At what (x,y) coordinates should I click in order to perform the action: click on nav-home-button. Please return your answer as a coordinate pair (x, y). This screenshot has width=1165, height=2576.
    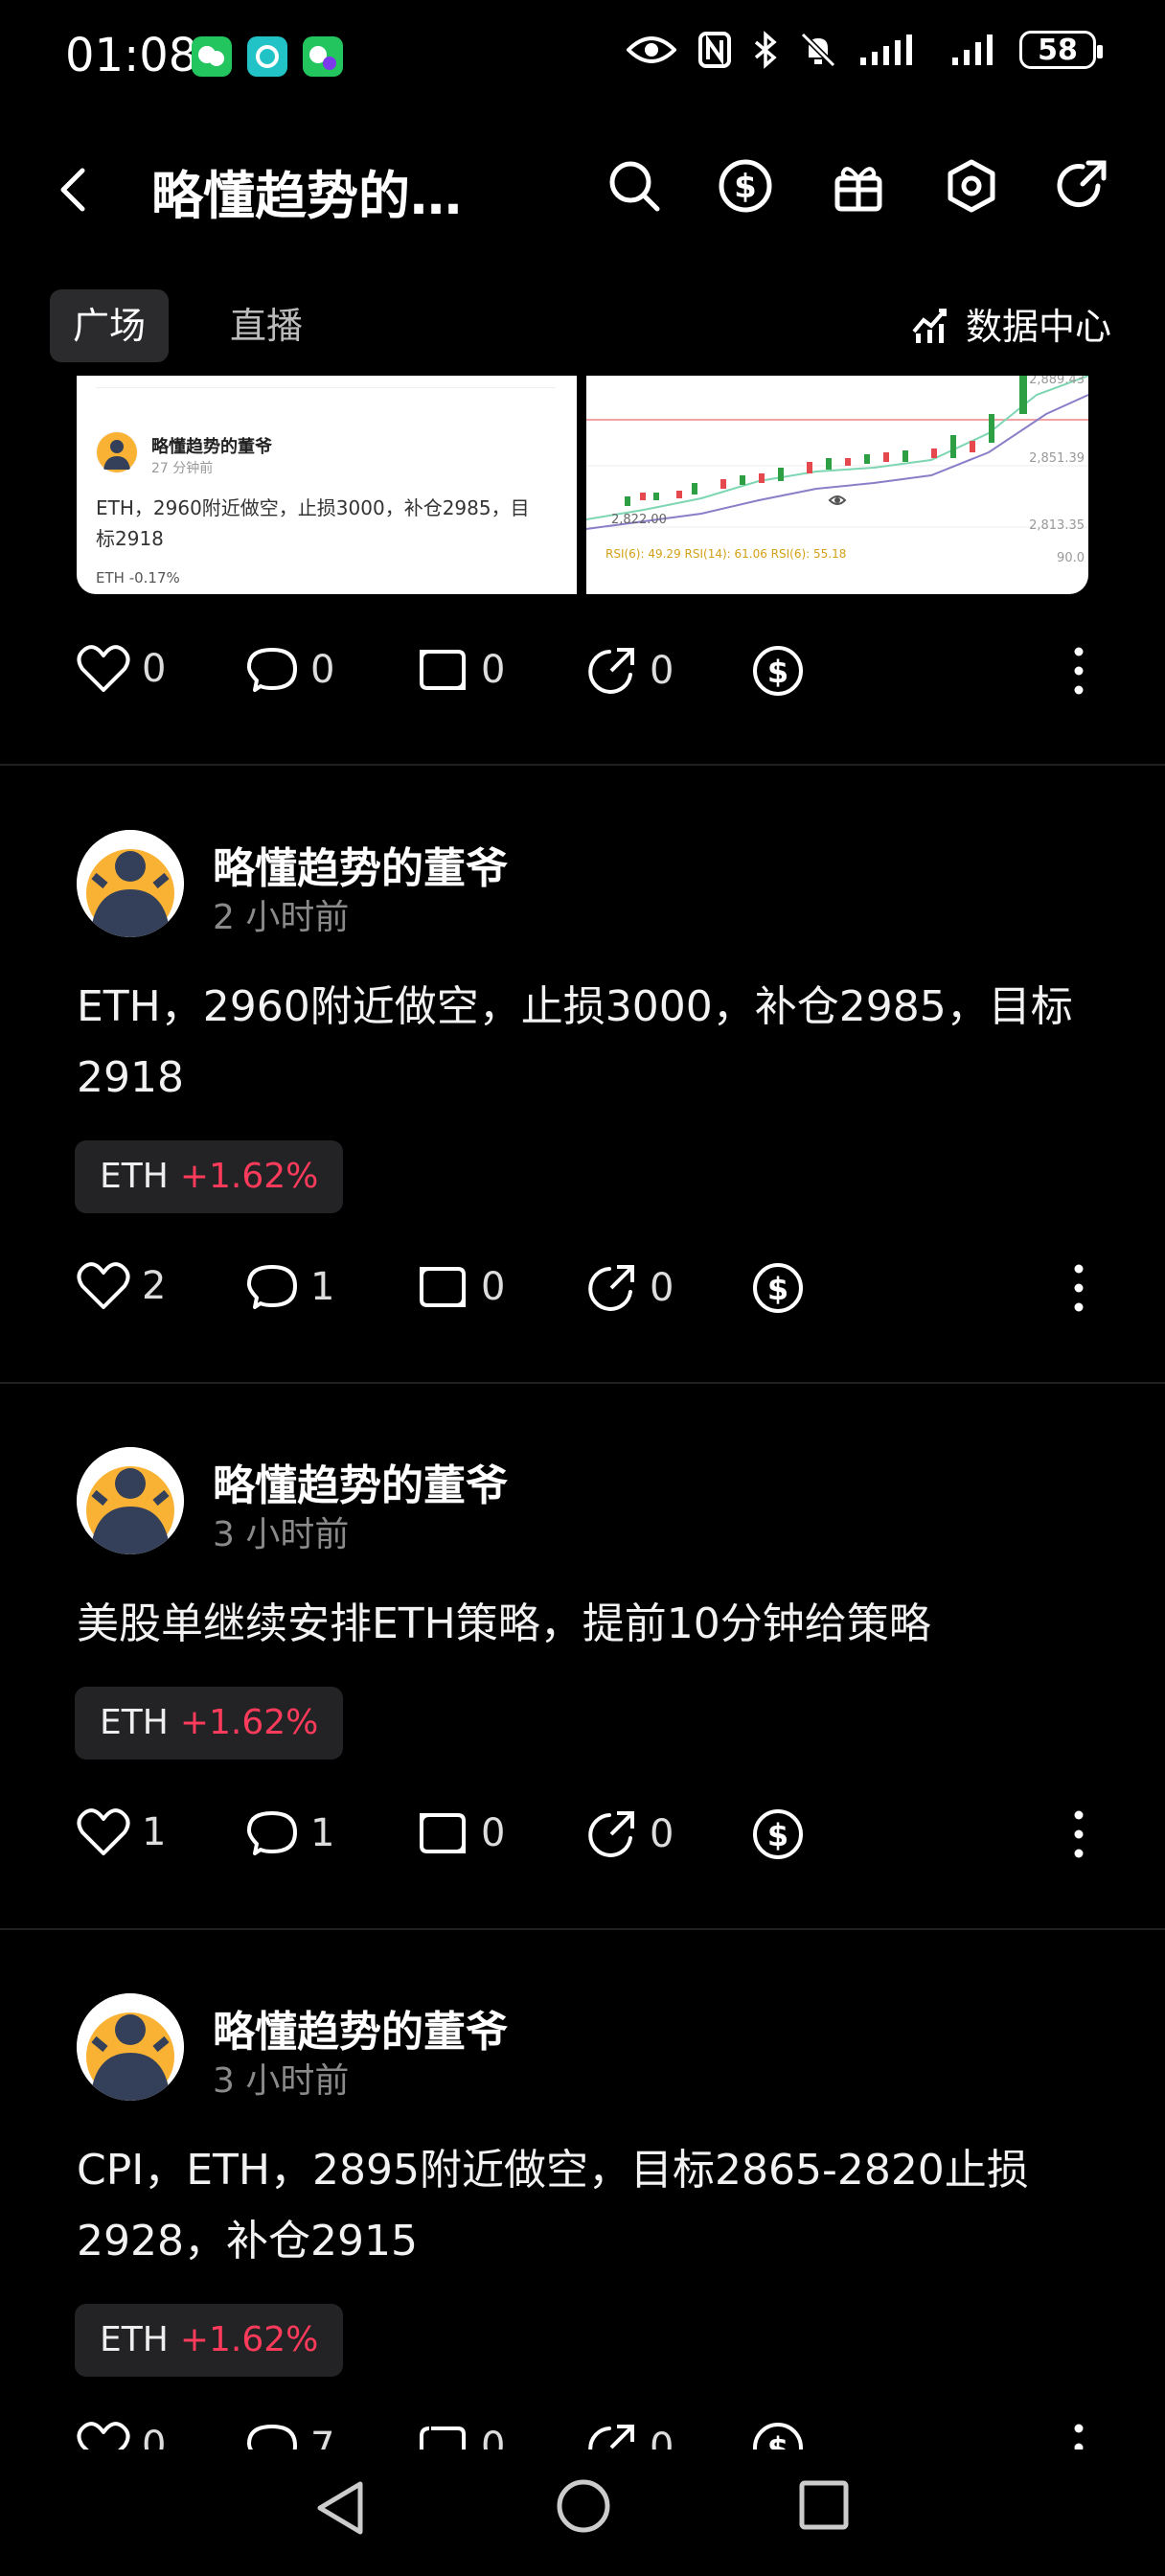
    Looking at the image, I should click on (583, 2508).